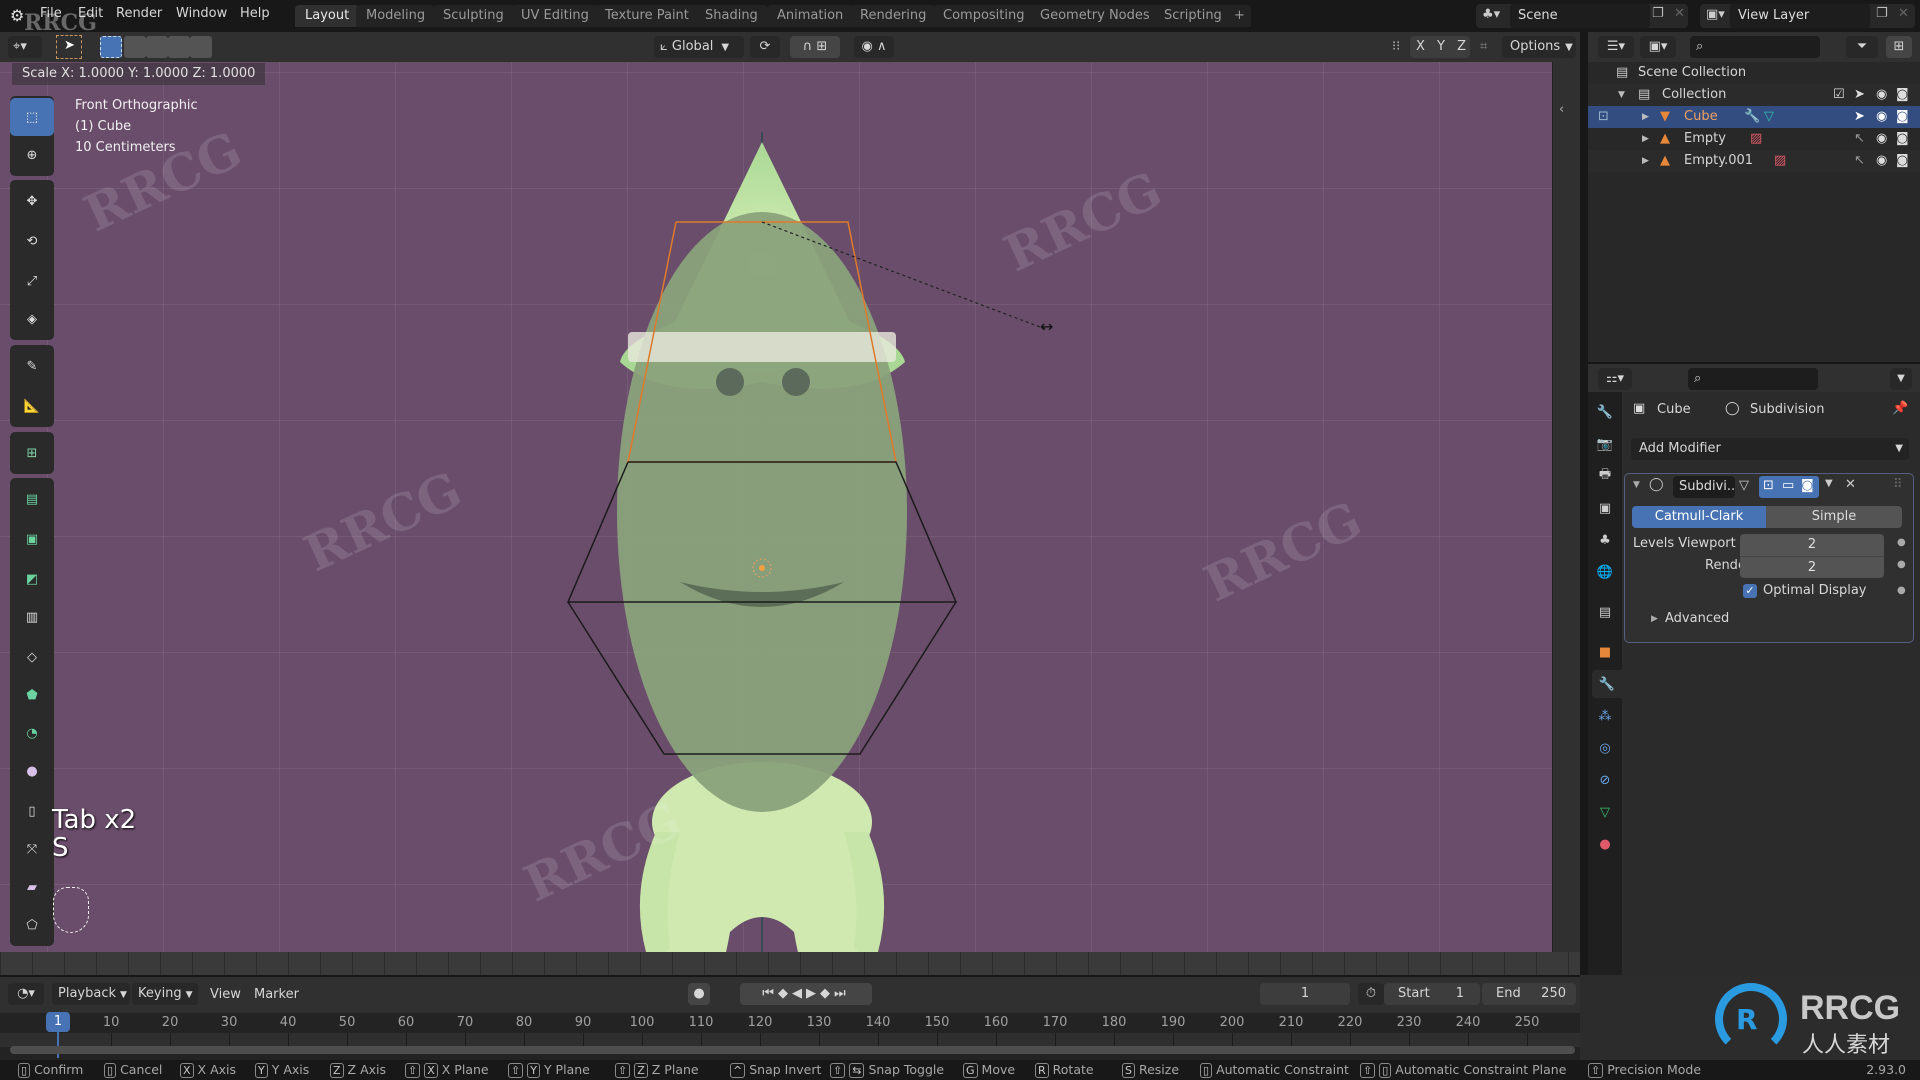  I want to click on pivot-point-dropdown: ⟳, so click(765, 47).